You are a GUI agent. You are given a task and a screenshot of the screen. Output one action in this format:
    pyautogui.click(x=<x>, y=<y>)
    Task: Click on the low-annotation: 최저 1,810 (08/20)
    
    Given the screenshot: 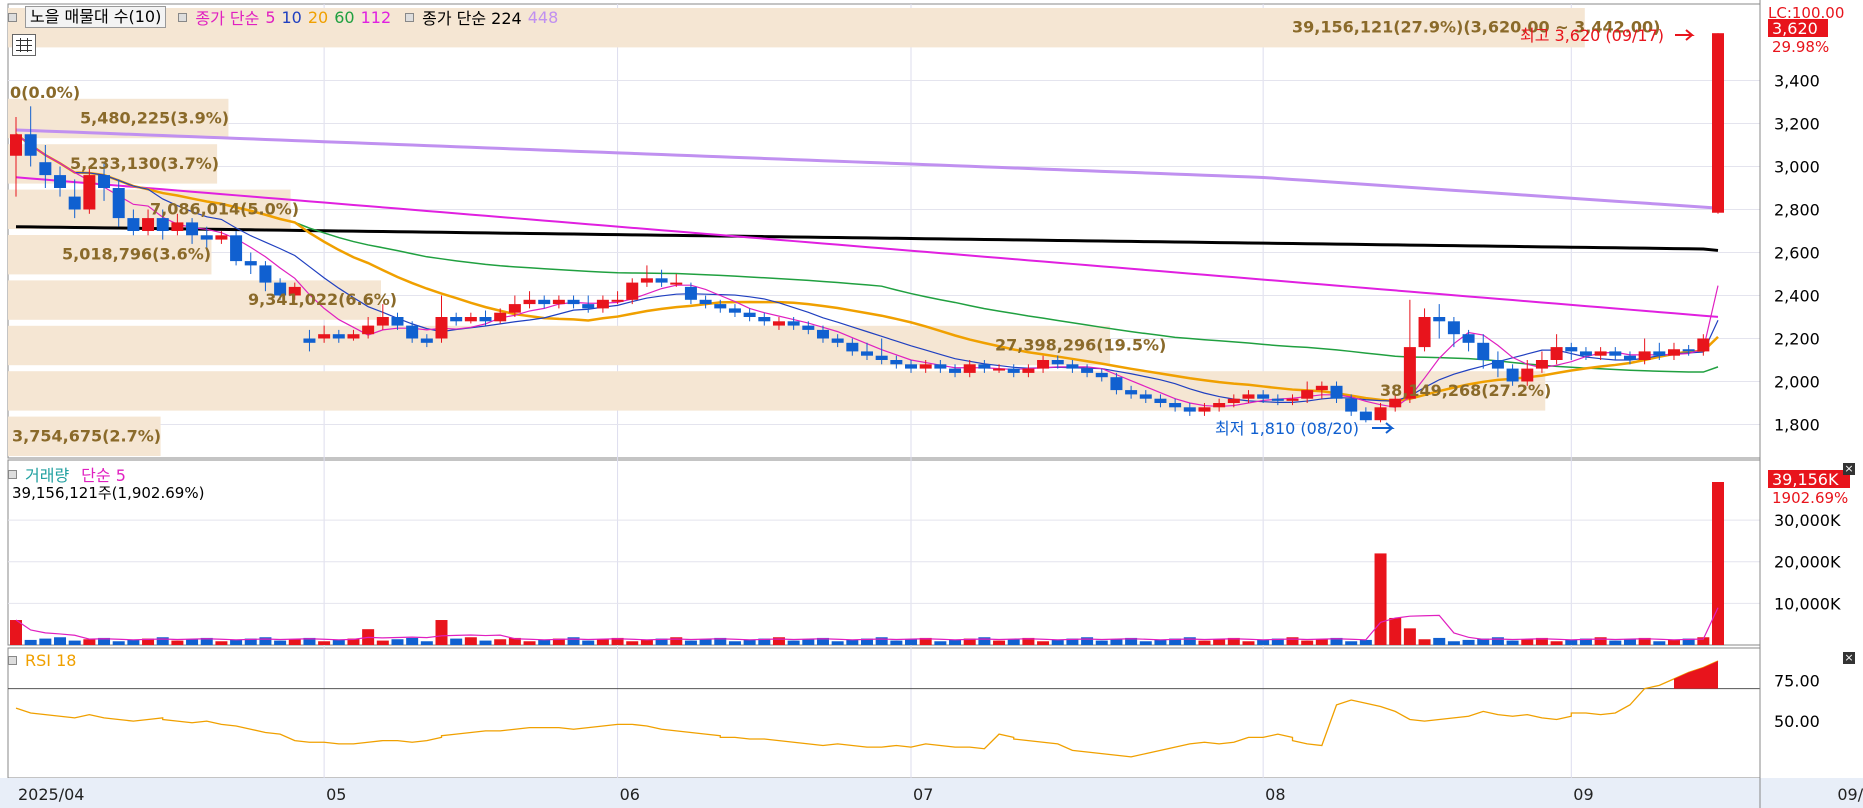 What is the action you would take?
    pyautogui.click(x=1287, y=428)
    